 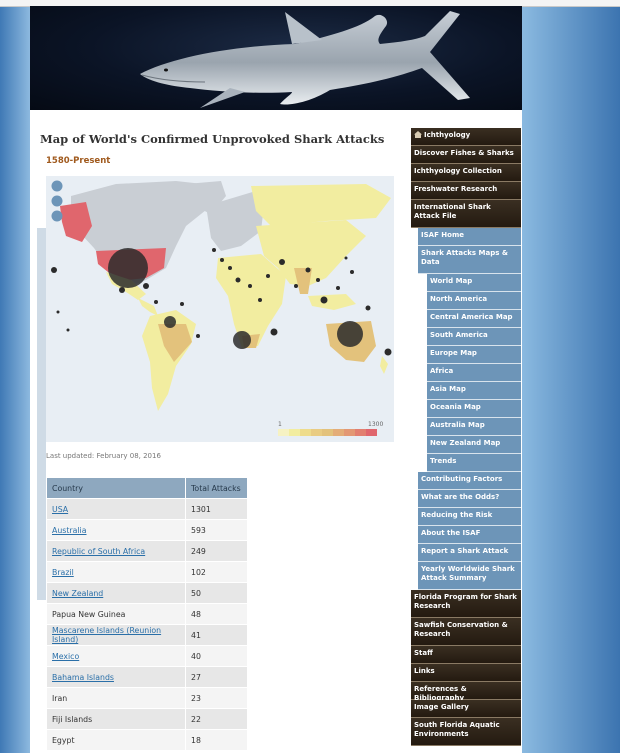 I want to click on new-zealand-land, so click(x=384, y=365).